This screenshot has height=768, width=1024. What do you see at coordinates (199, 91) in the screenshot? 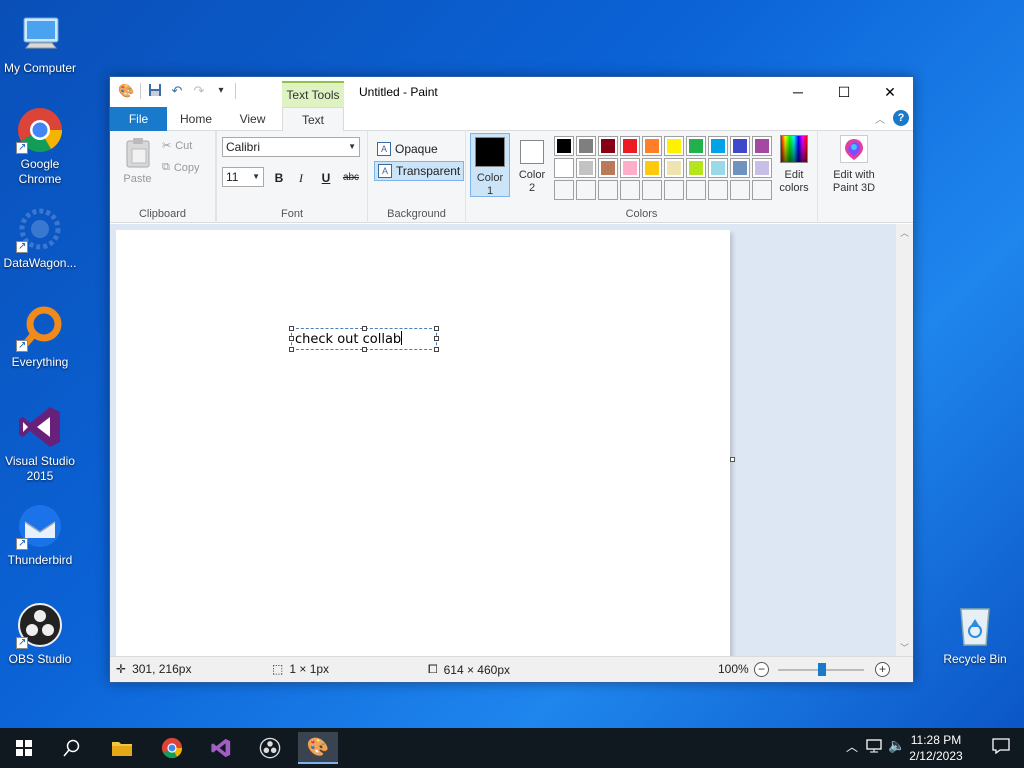
I see `redo-icon: ↷` at bounding box center [199, 91].